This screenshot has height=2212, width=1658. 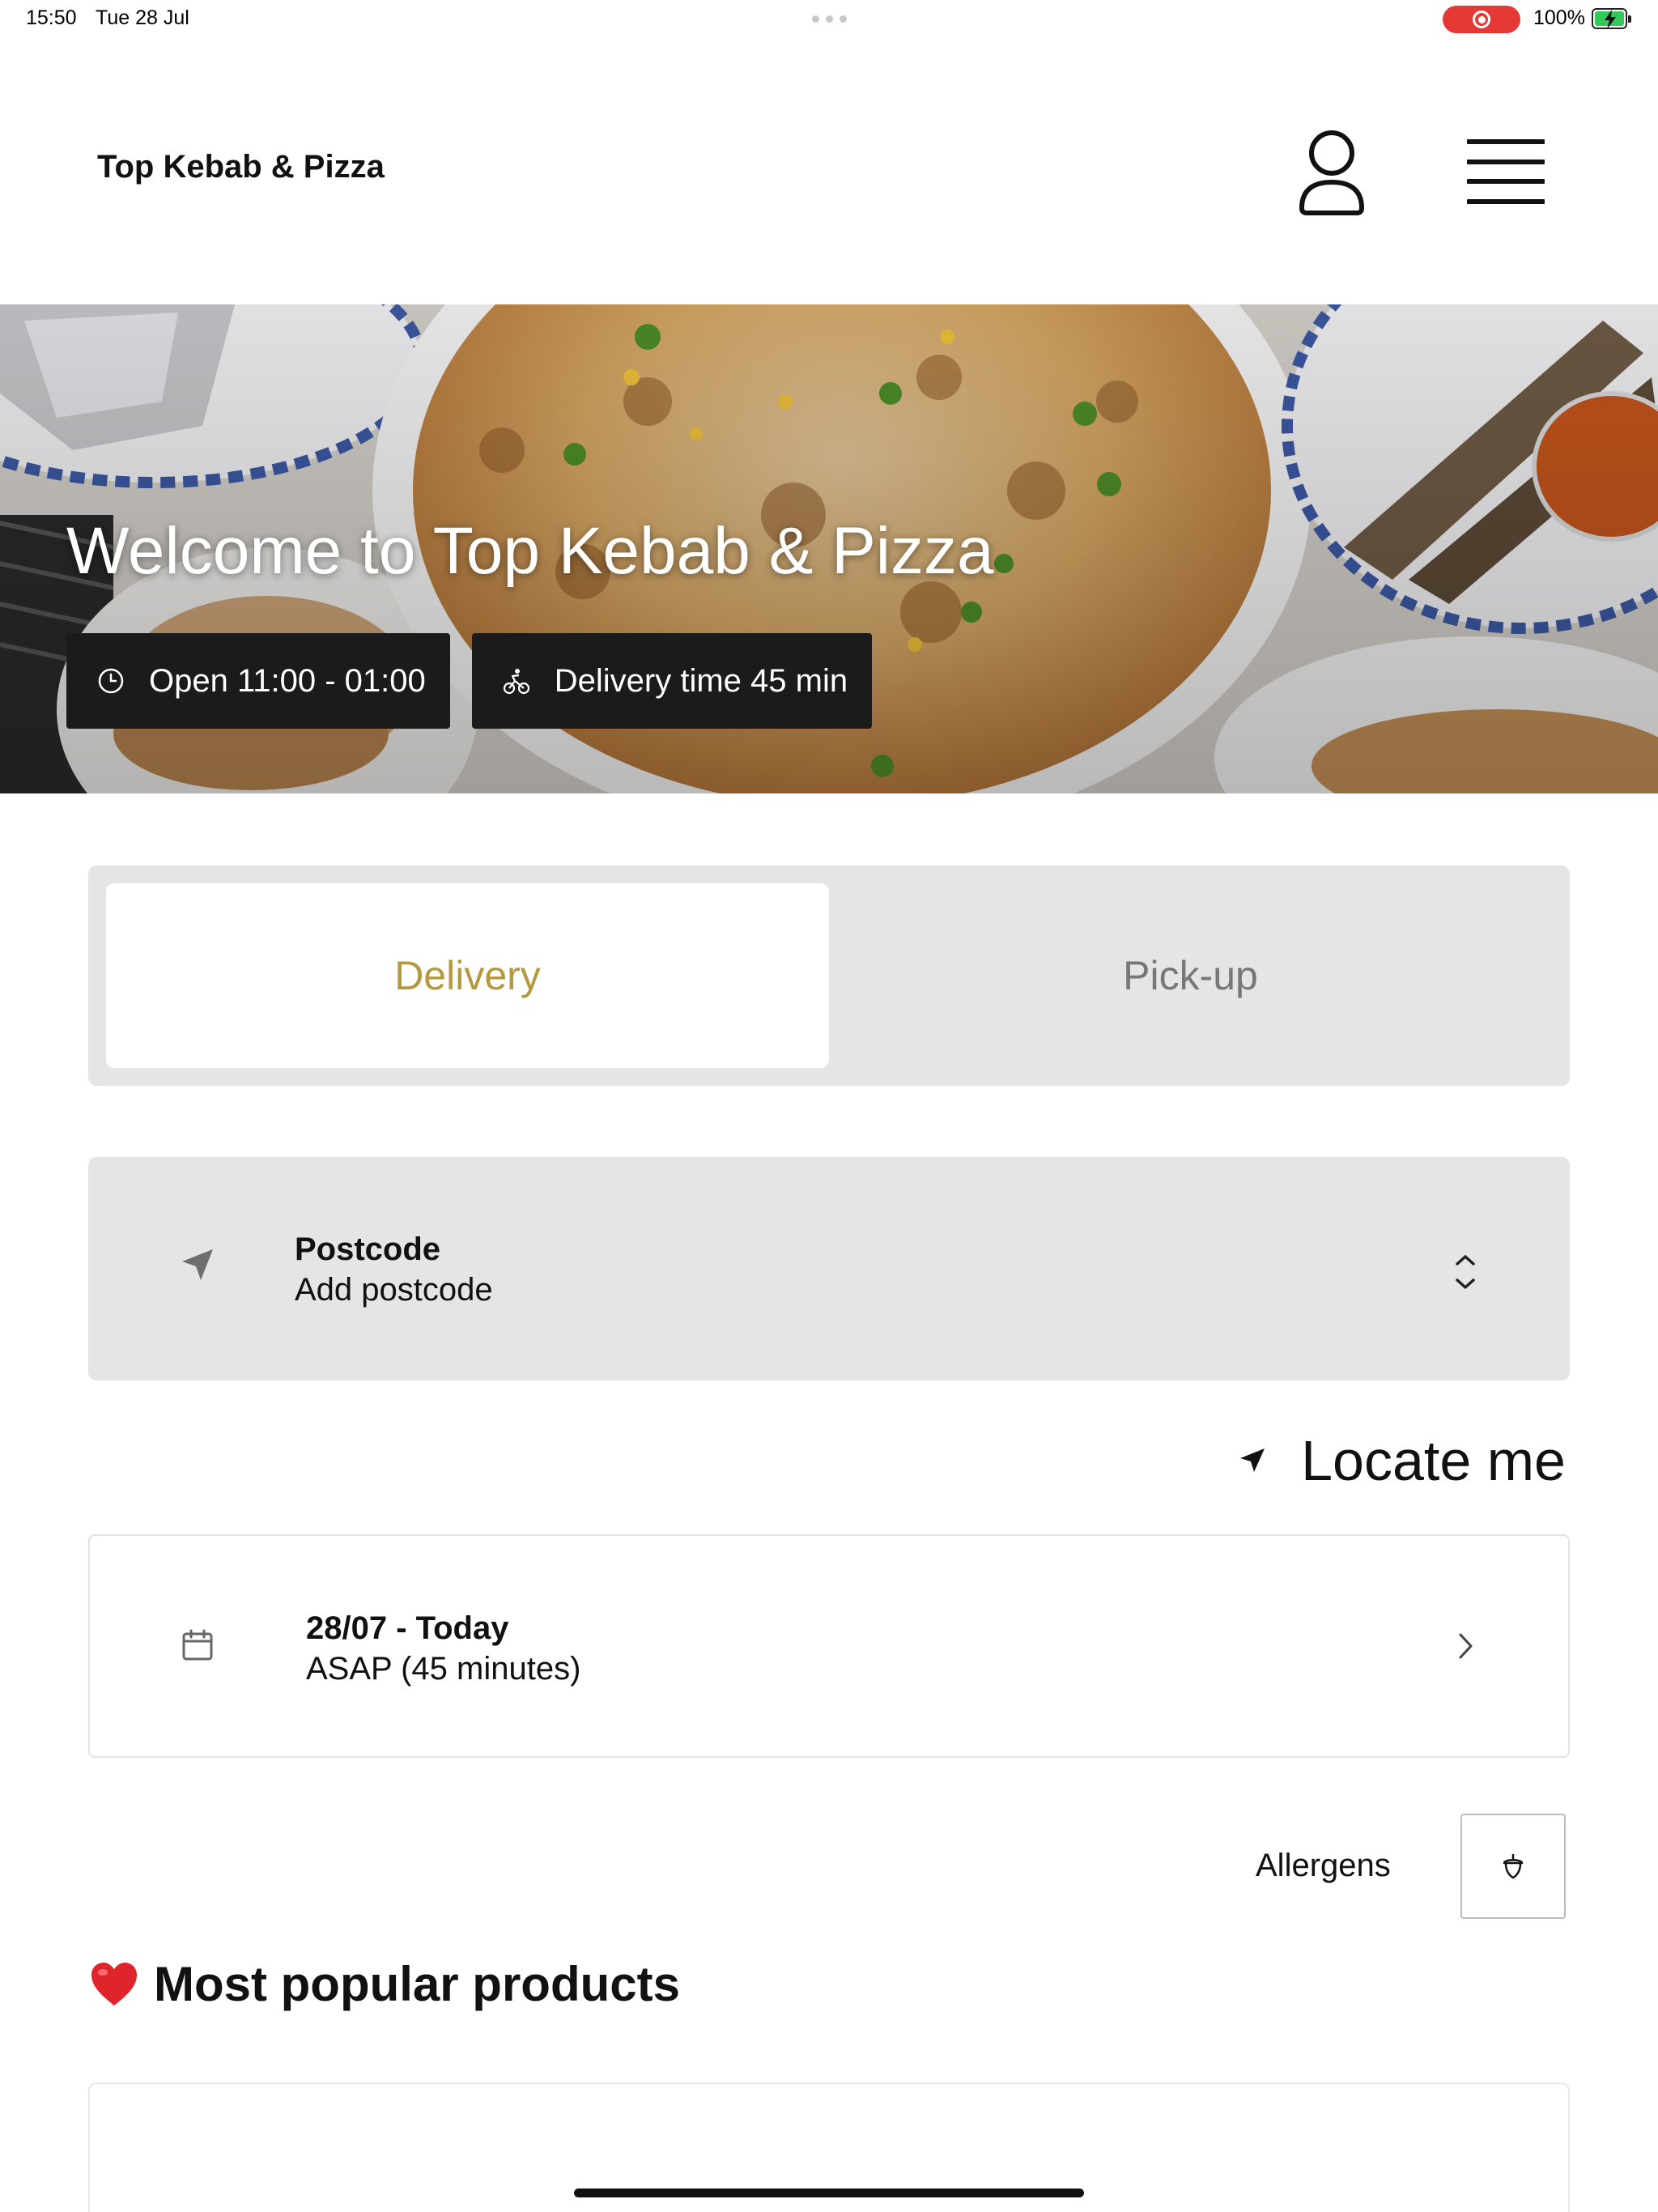 I want to click on delivery-time-badge: Delivery time 45 min, so click(x=672, y=681).